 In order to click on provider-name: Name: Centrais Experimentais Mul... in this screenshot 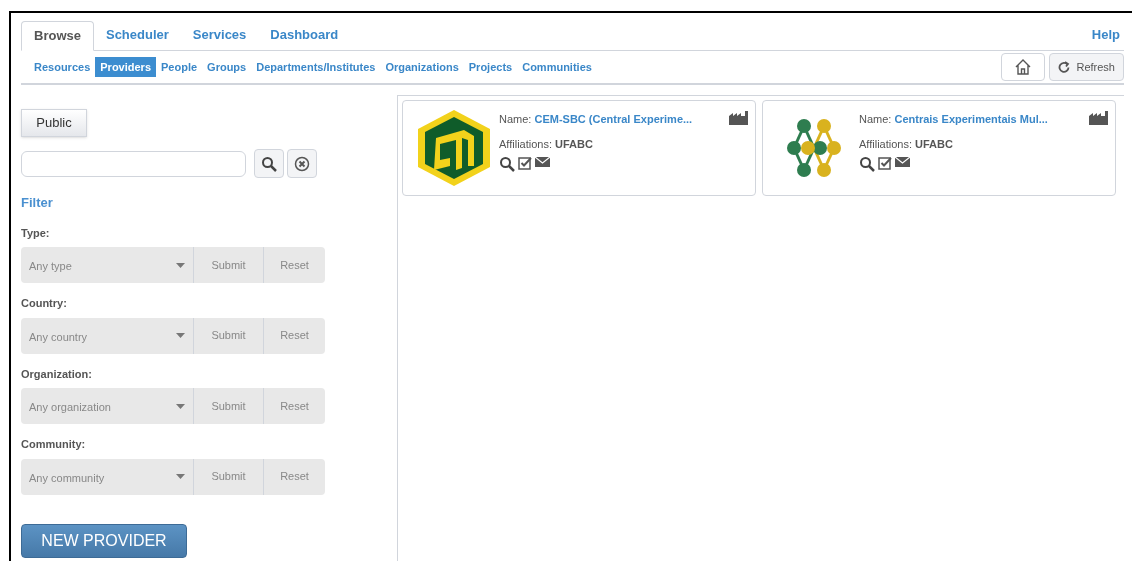, I will do `click(953, 119)`.